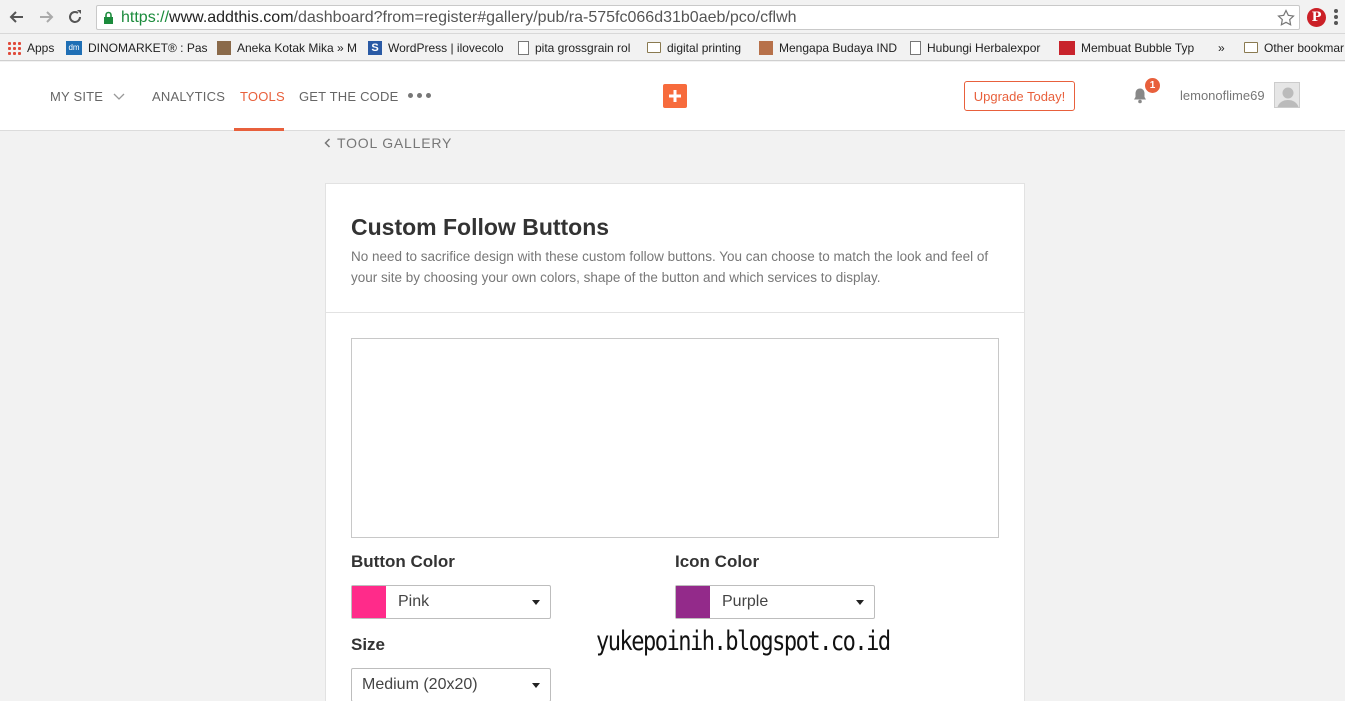  I want to click on forward-arrow-icon, so click(46, 17).